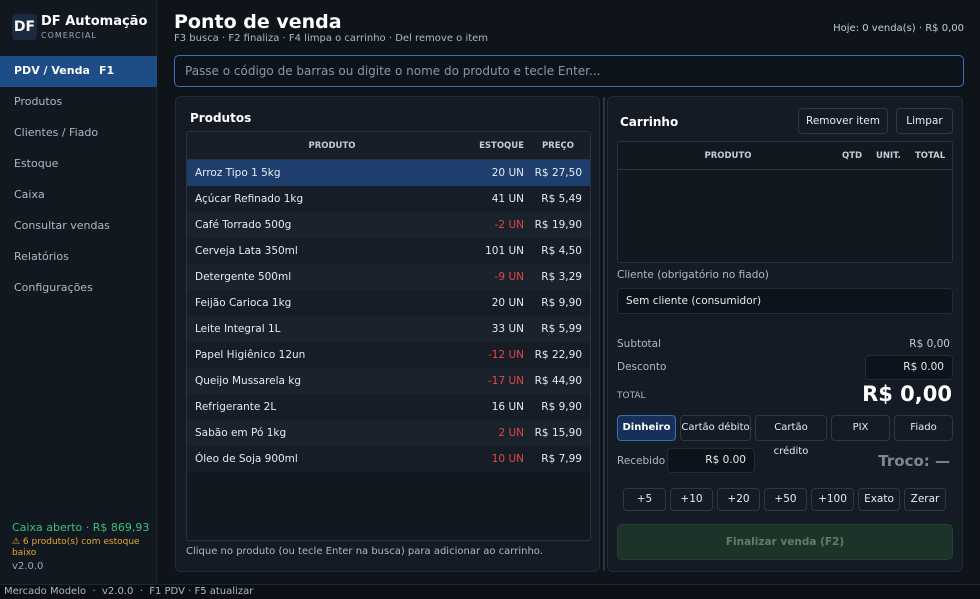 This screenshot has height=599, width=980. Describe the element at coordinates (505, 355) in the screenshot. I see `product-stock: -12 UN` at that location.